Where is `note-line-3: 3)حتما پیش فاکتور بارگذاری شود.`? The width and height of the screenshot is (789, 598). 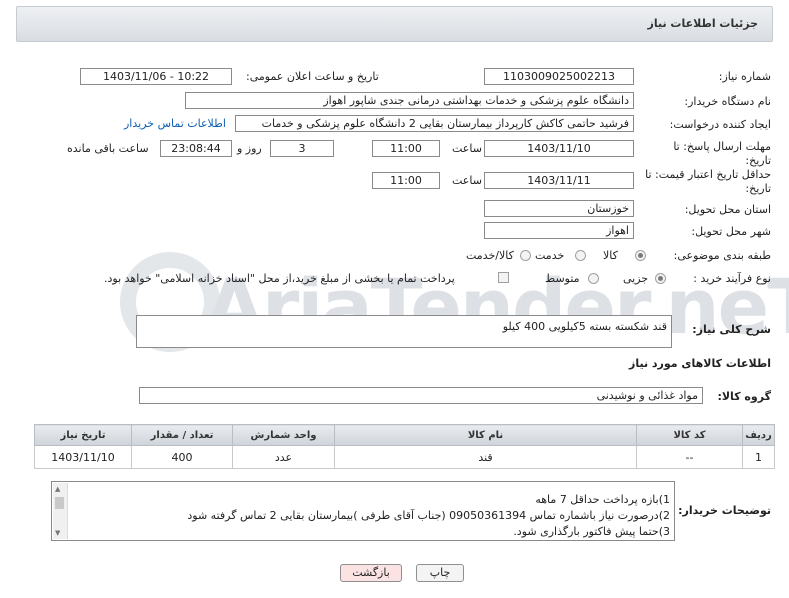
note-line-3: 3)حتما پیش فاکتور بارگذاری شود. is located at coordinates (591, 531).